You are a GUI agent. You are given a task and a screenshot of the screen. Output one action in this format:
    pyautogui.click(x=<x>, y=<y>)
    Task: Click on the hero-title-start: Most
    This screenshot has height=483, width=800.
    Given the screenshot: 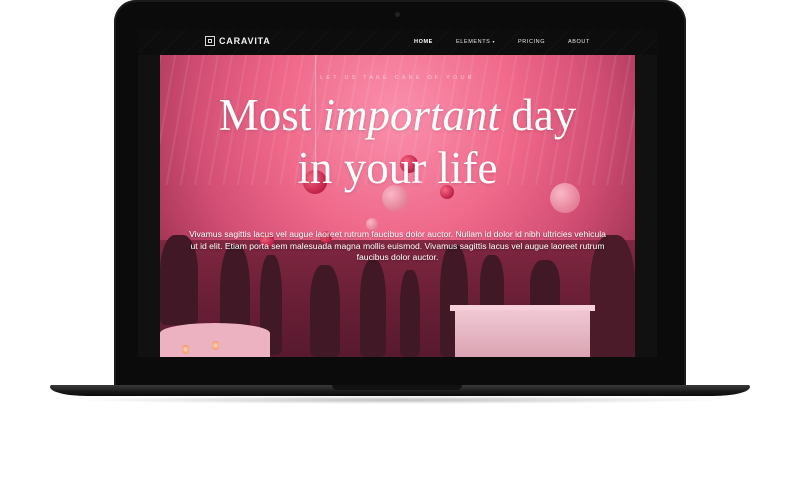 What is the action you would take?
    pyautogui.click(x=270, y=115)
    